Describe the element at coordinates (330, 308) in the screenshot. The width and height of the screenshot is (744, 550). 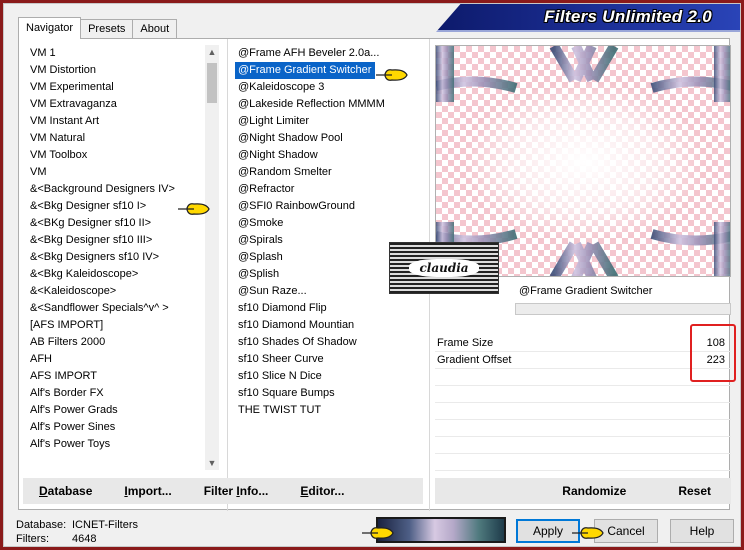
I see `filter-item: sf10 Diamond Flip` at that location.